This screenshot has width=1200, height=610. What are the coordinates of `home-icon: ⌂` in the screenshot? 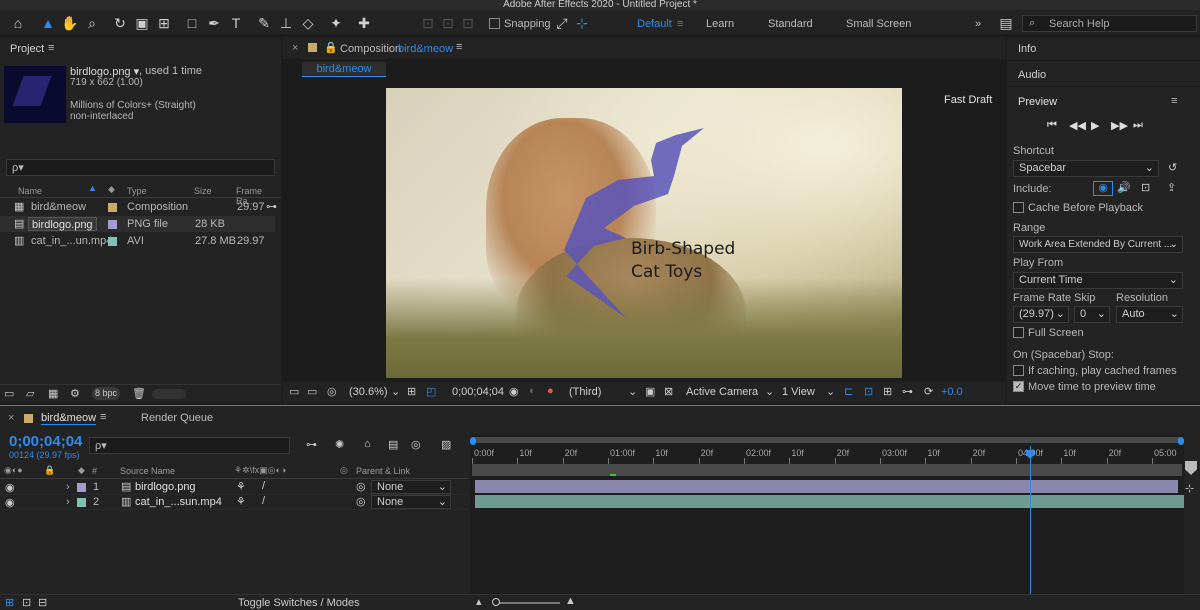 It's located at (18, 23).